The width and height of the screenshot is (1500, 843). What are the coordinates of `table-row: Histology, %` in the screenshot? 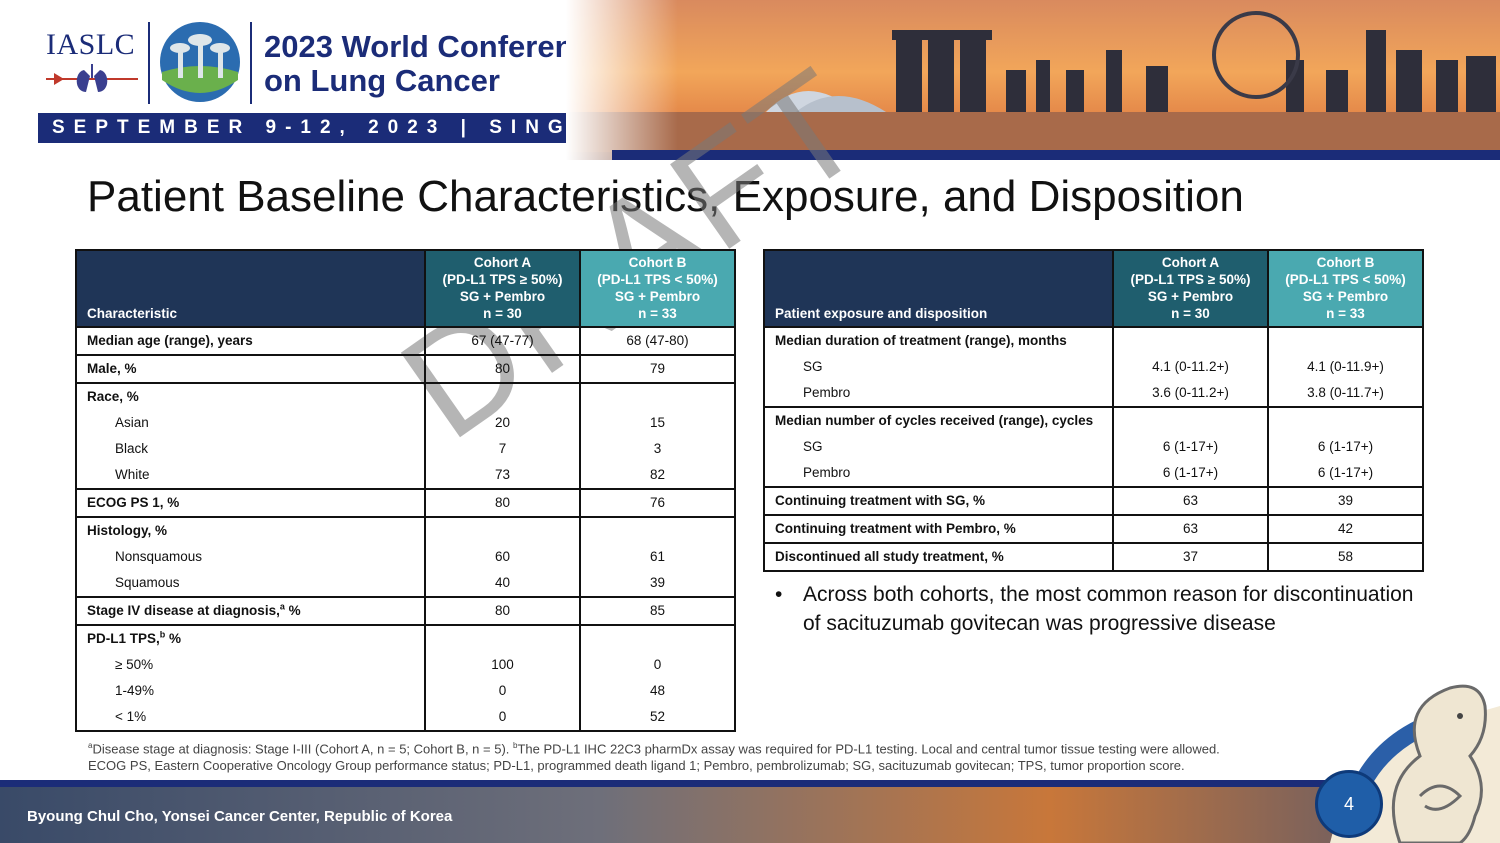 It's located at (405, 530).